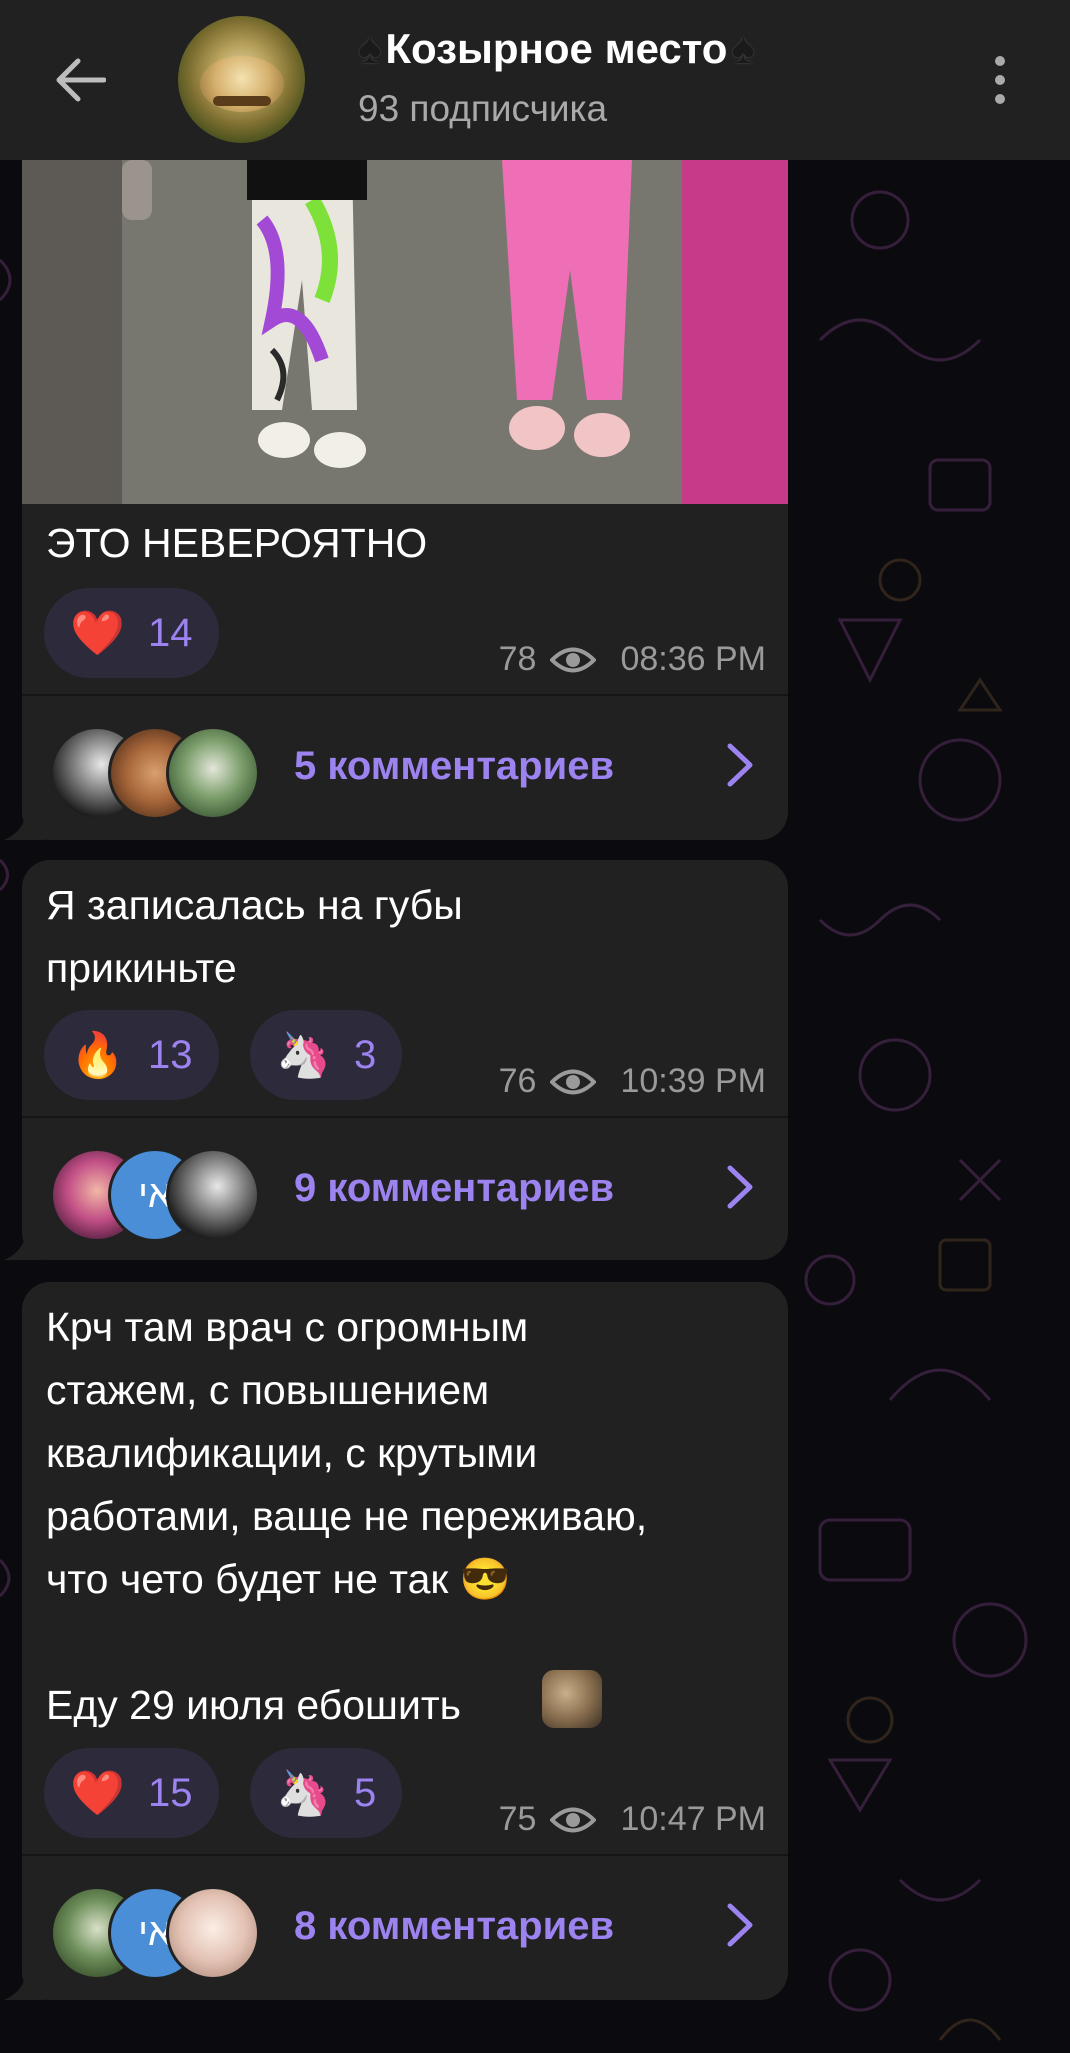  I want to click on chat-header: ♠ Козырное место ♠ 93 подписчика, so click(535, 80).